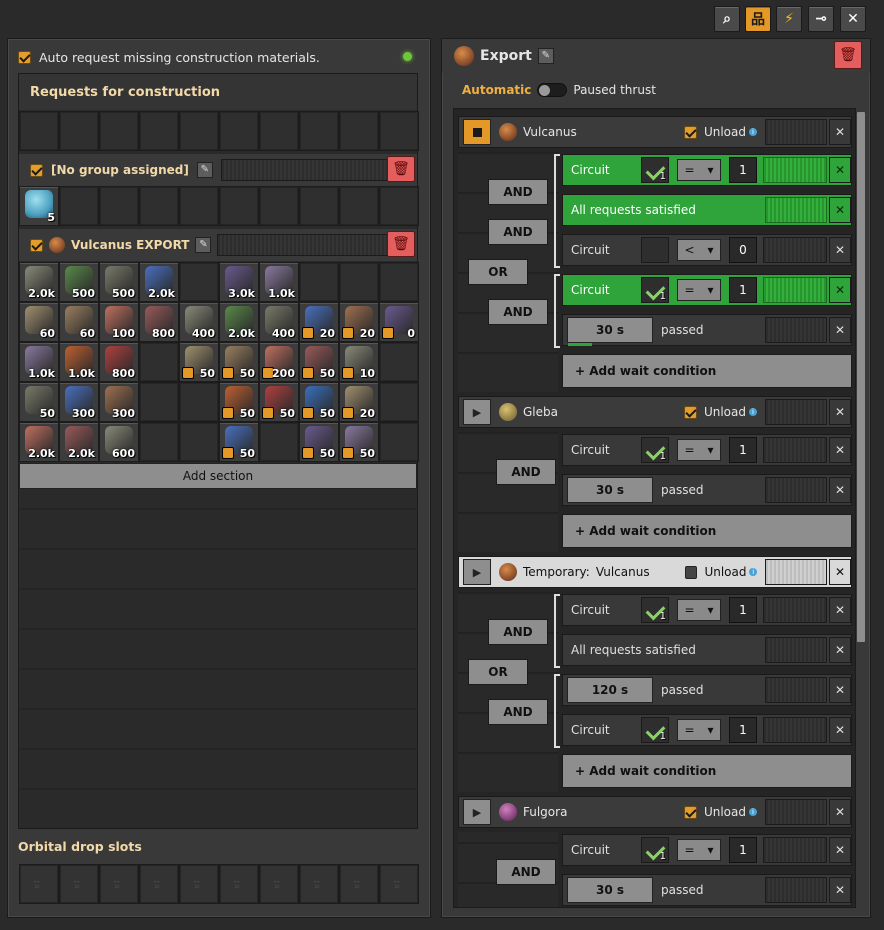  I want to click on group1-checkbox, so click(36, 170).